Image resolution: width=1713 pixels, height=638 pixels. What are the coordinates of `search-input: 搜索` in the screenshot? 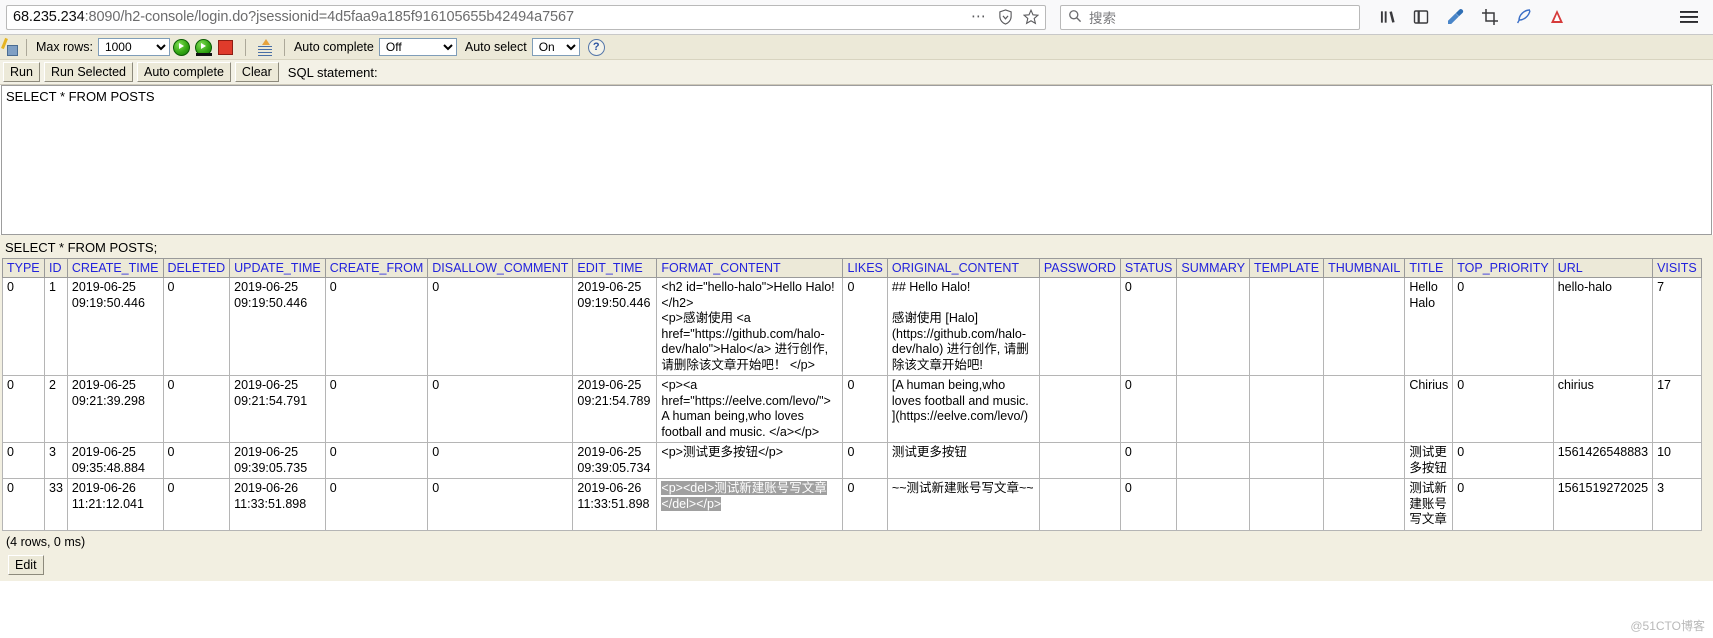 It's located at (1102, 17).